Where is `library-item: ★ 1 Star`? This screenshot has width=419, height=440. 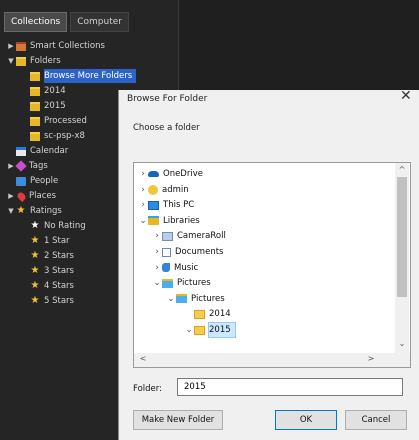
library-item: ★ 1 Star is located at coordinates (45, 241).